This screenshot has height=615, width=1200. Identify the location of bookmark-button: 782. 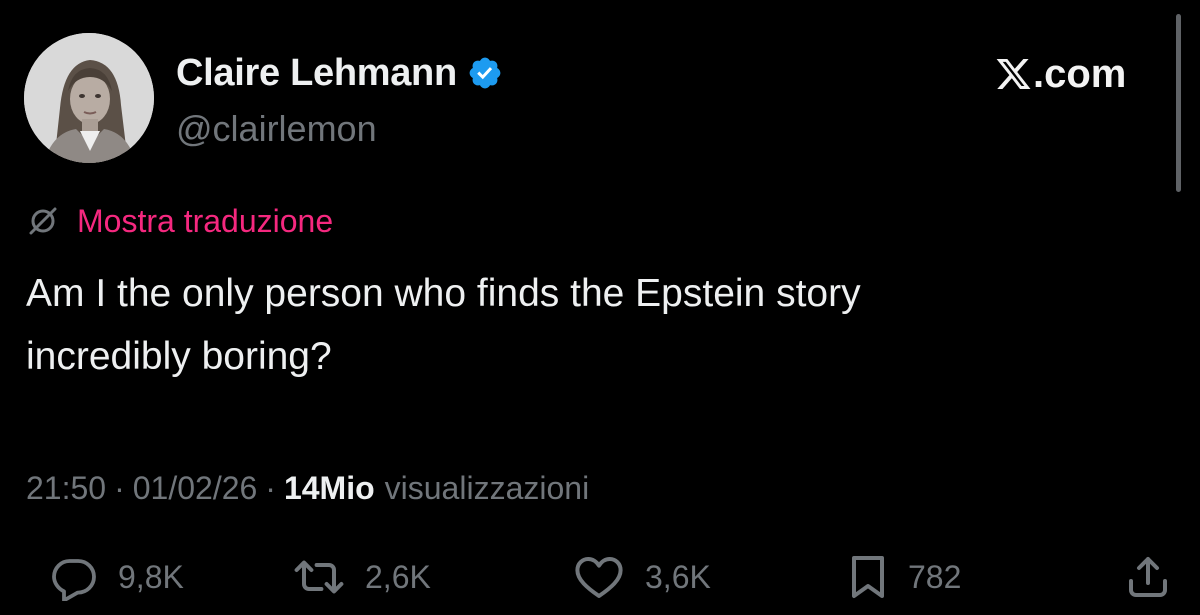
(904, 577).